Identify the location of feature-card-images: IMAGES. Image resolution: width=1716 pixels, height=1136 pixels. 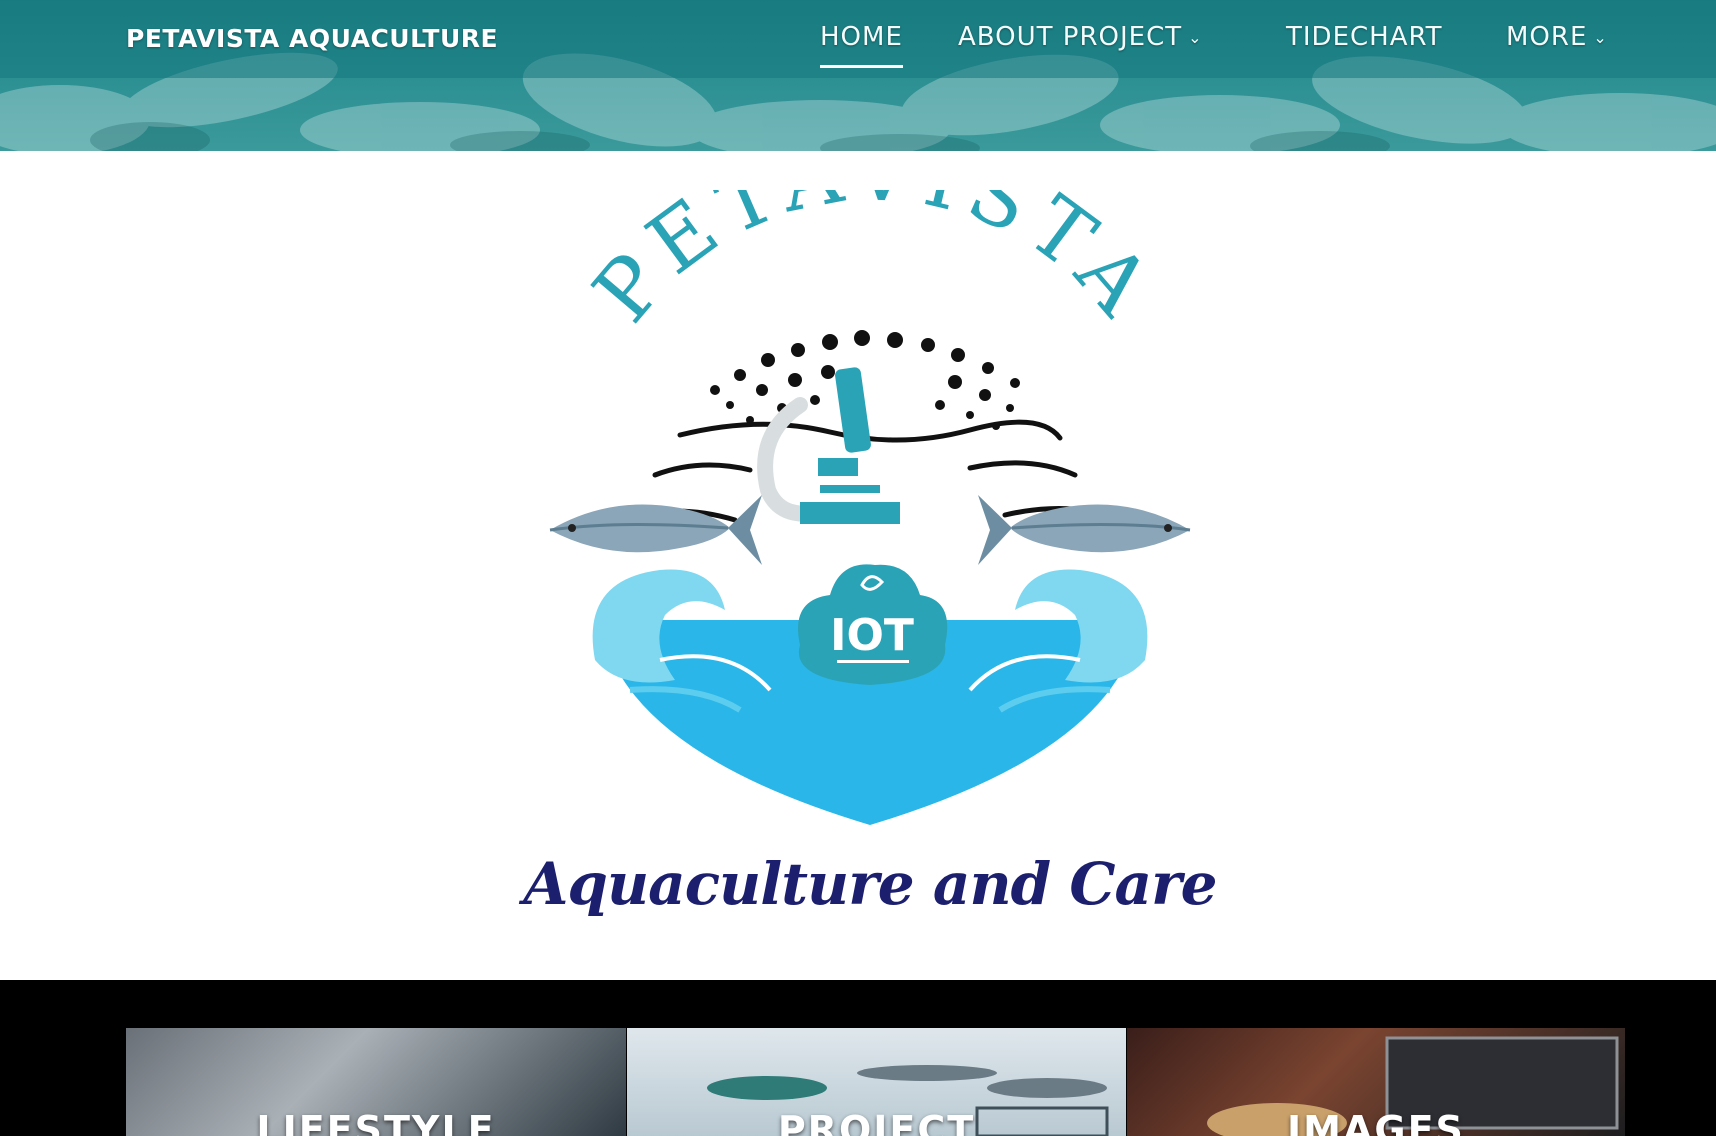
(1376, 1082).